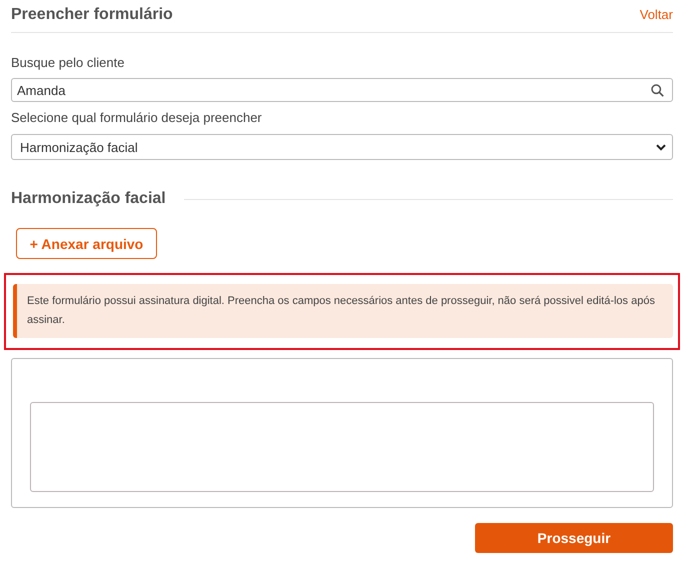  I want to click on proceed-button: Prosseguir, so click(574, 538).